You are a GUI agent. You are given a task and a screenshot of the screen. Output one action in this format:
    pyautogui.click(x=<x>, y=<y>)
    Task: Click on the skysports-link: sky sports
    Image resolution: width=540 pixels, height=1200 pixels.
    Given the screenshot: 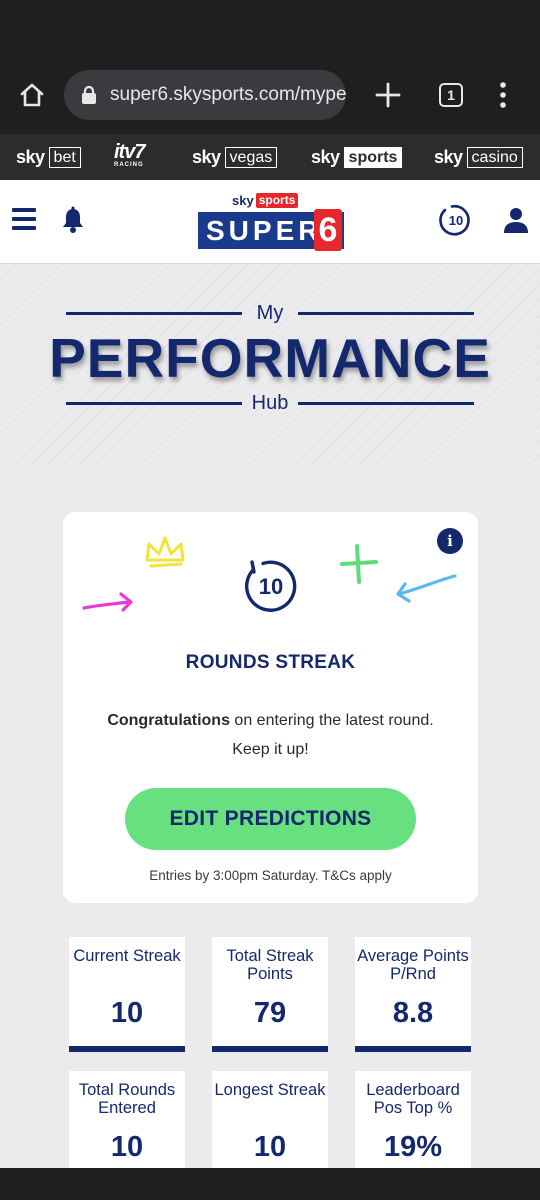 What is the action you would take?
    pyautogui.click(x=357, y=157)
    